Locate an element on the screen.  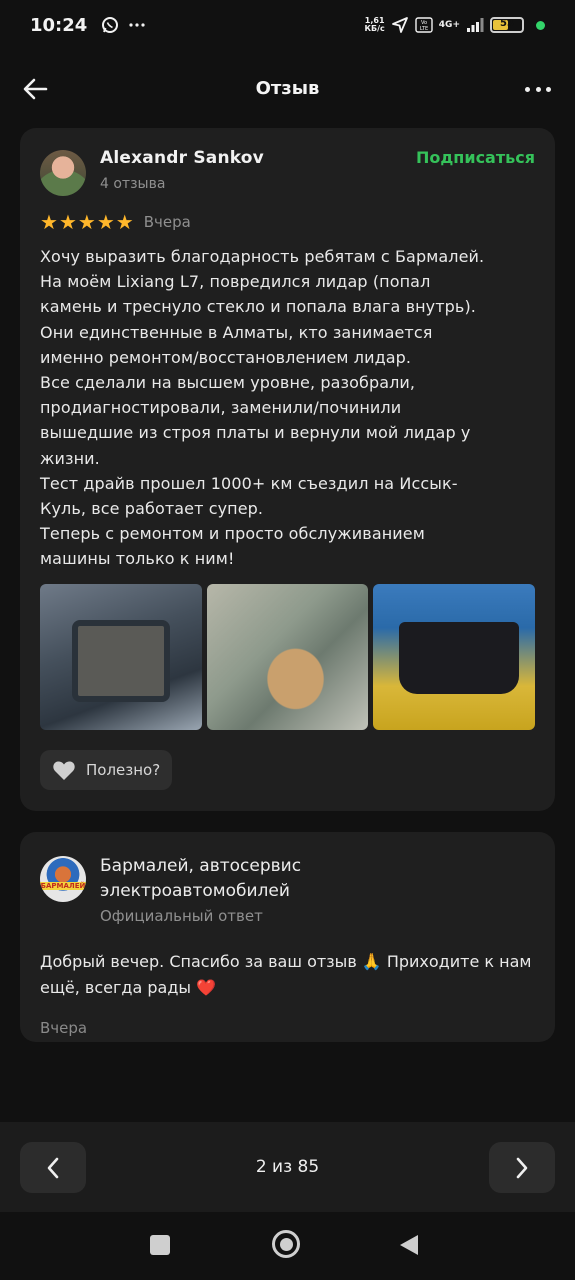
net-speed: 1,61 КБ/с is located at coordinates (374, 25).